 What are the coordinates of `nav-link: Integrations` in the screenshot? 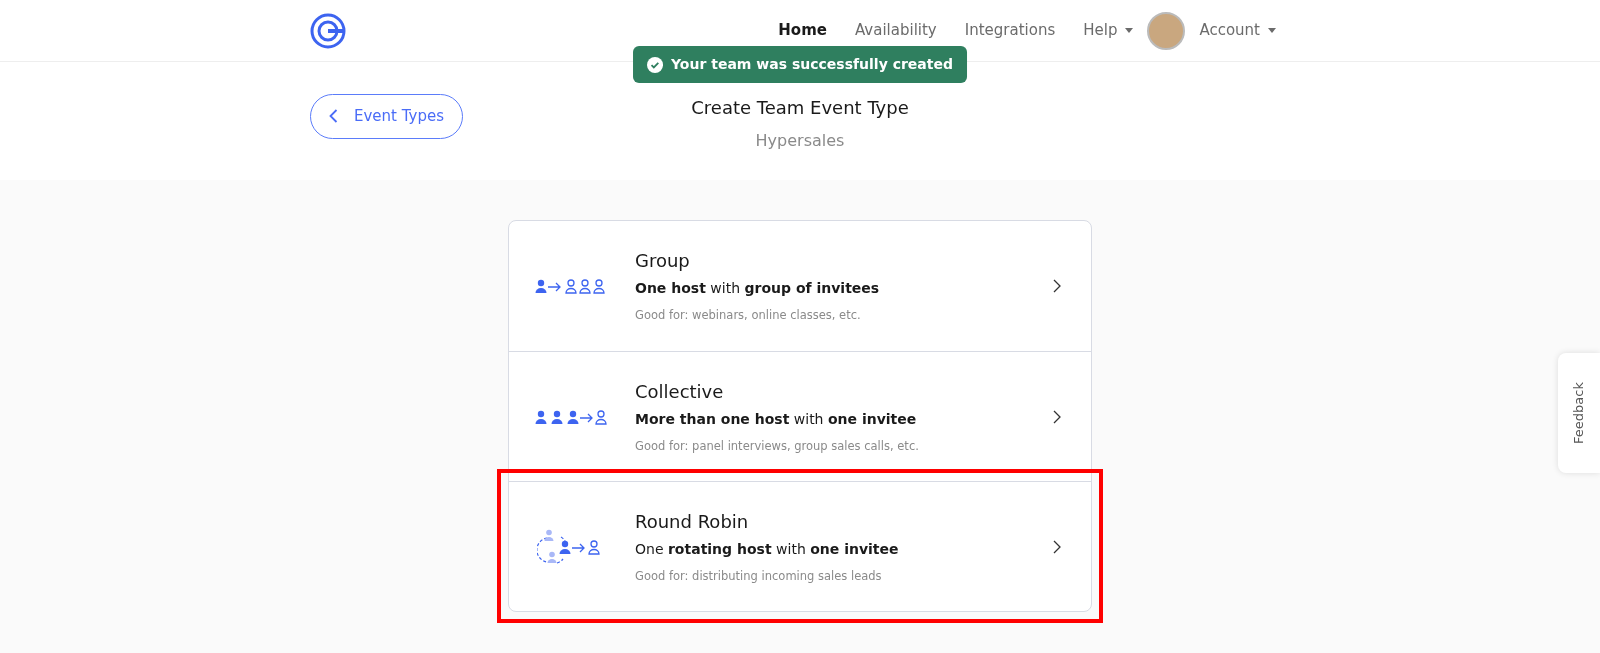 It's located at (1010, 30).